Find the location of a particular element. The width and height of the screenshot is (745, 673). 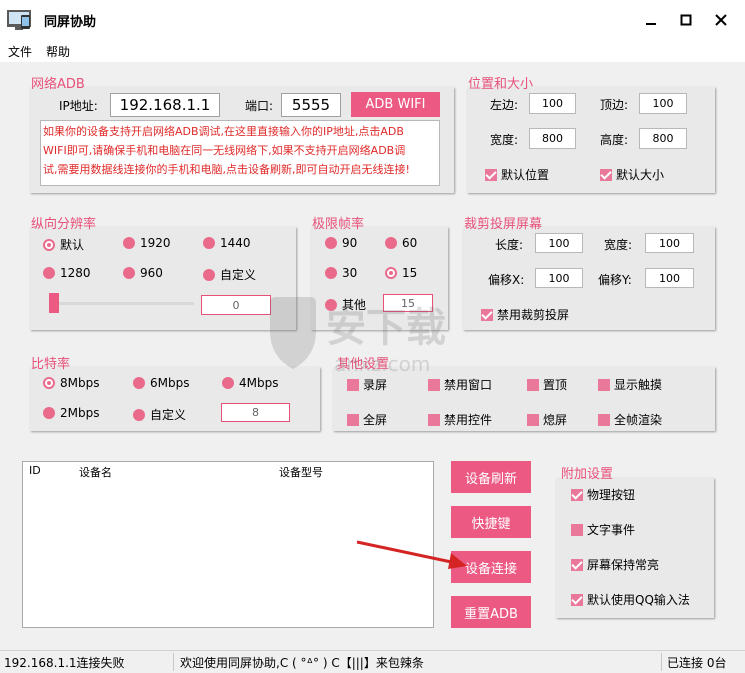

title-bar: 同屏协助 is located at coordinates (372, 20).